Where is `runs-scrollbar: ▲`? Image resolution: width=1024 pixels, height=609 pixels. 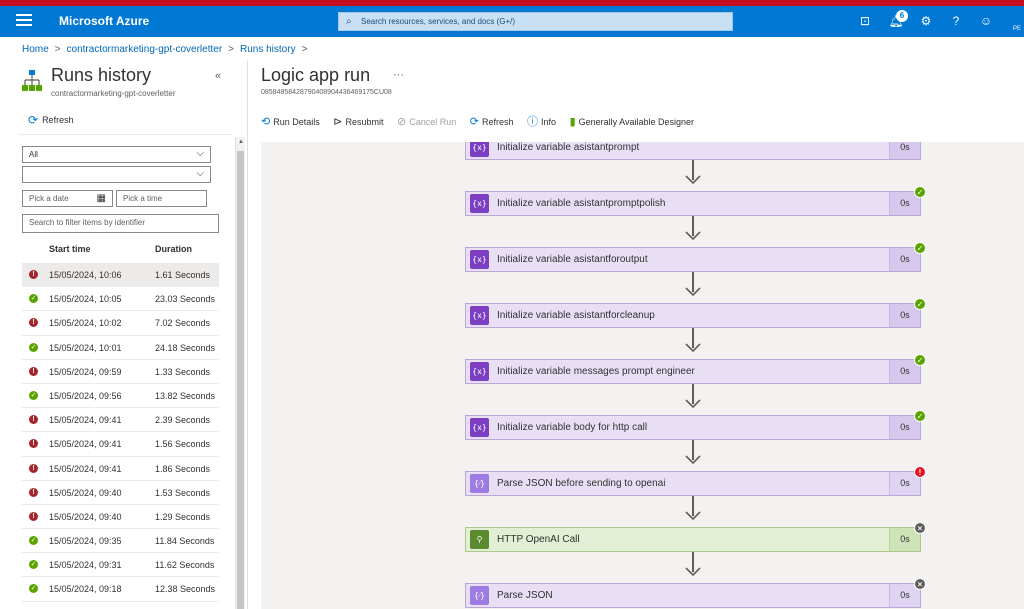
runs-scrollbar: ▲ is located at coordinates (240, 373).